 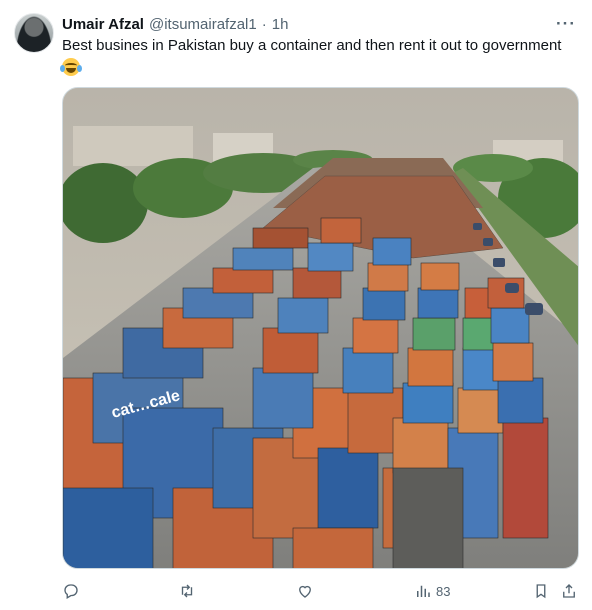 What do you see at coordinates (432, 591) in the screenshot?
I see `views-button: 83` at bounding box center [432, 591].